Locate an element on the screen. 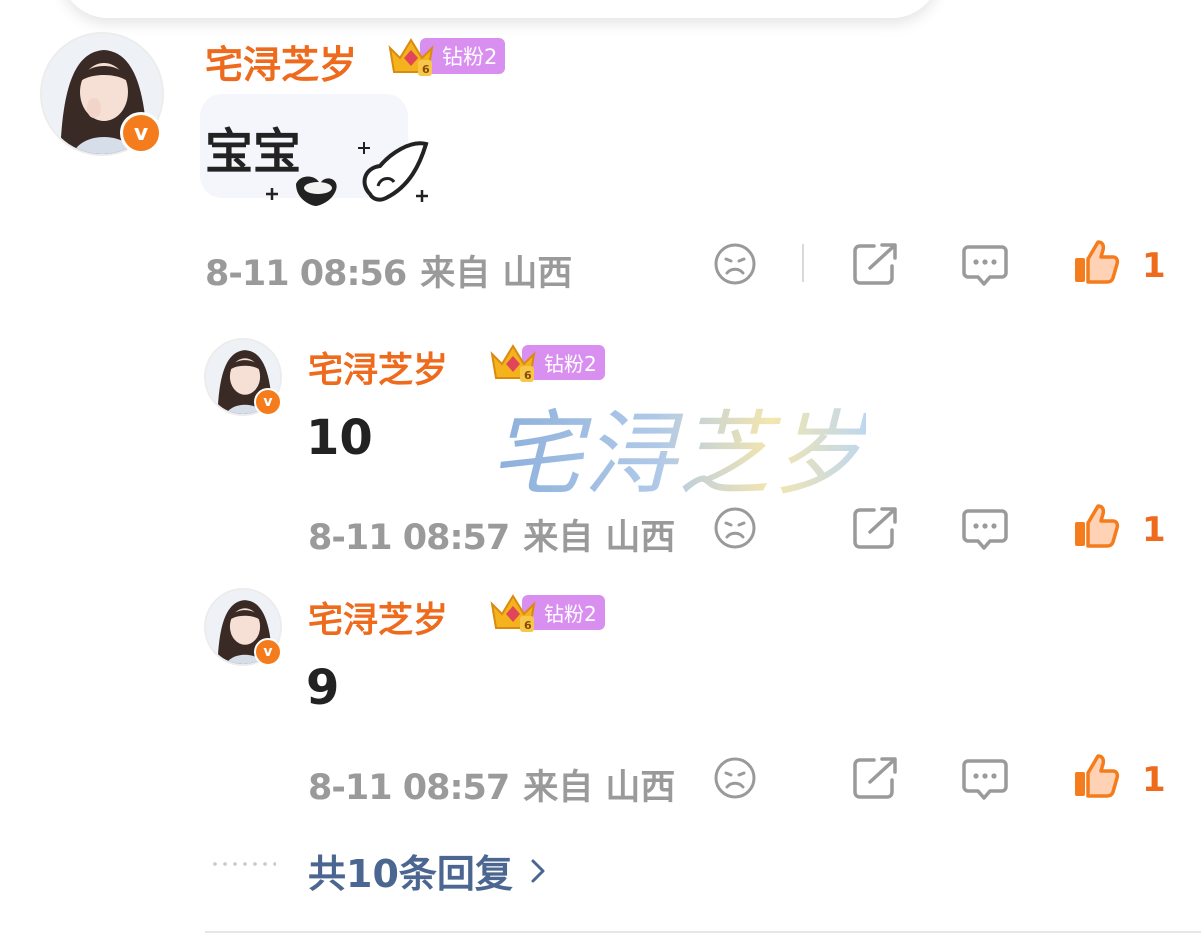 This screenshot has height=937, width=1201. comment-meta: 8-11 08:56 来自 山西 is located at coordinates (388, 270).